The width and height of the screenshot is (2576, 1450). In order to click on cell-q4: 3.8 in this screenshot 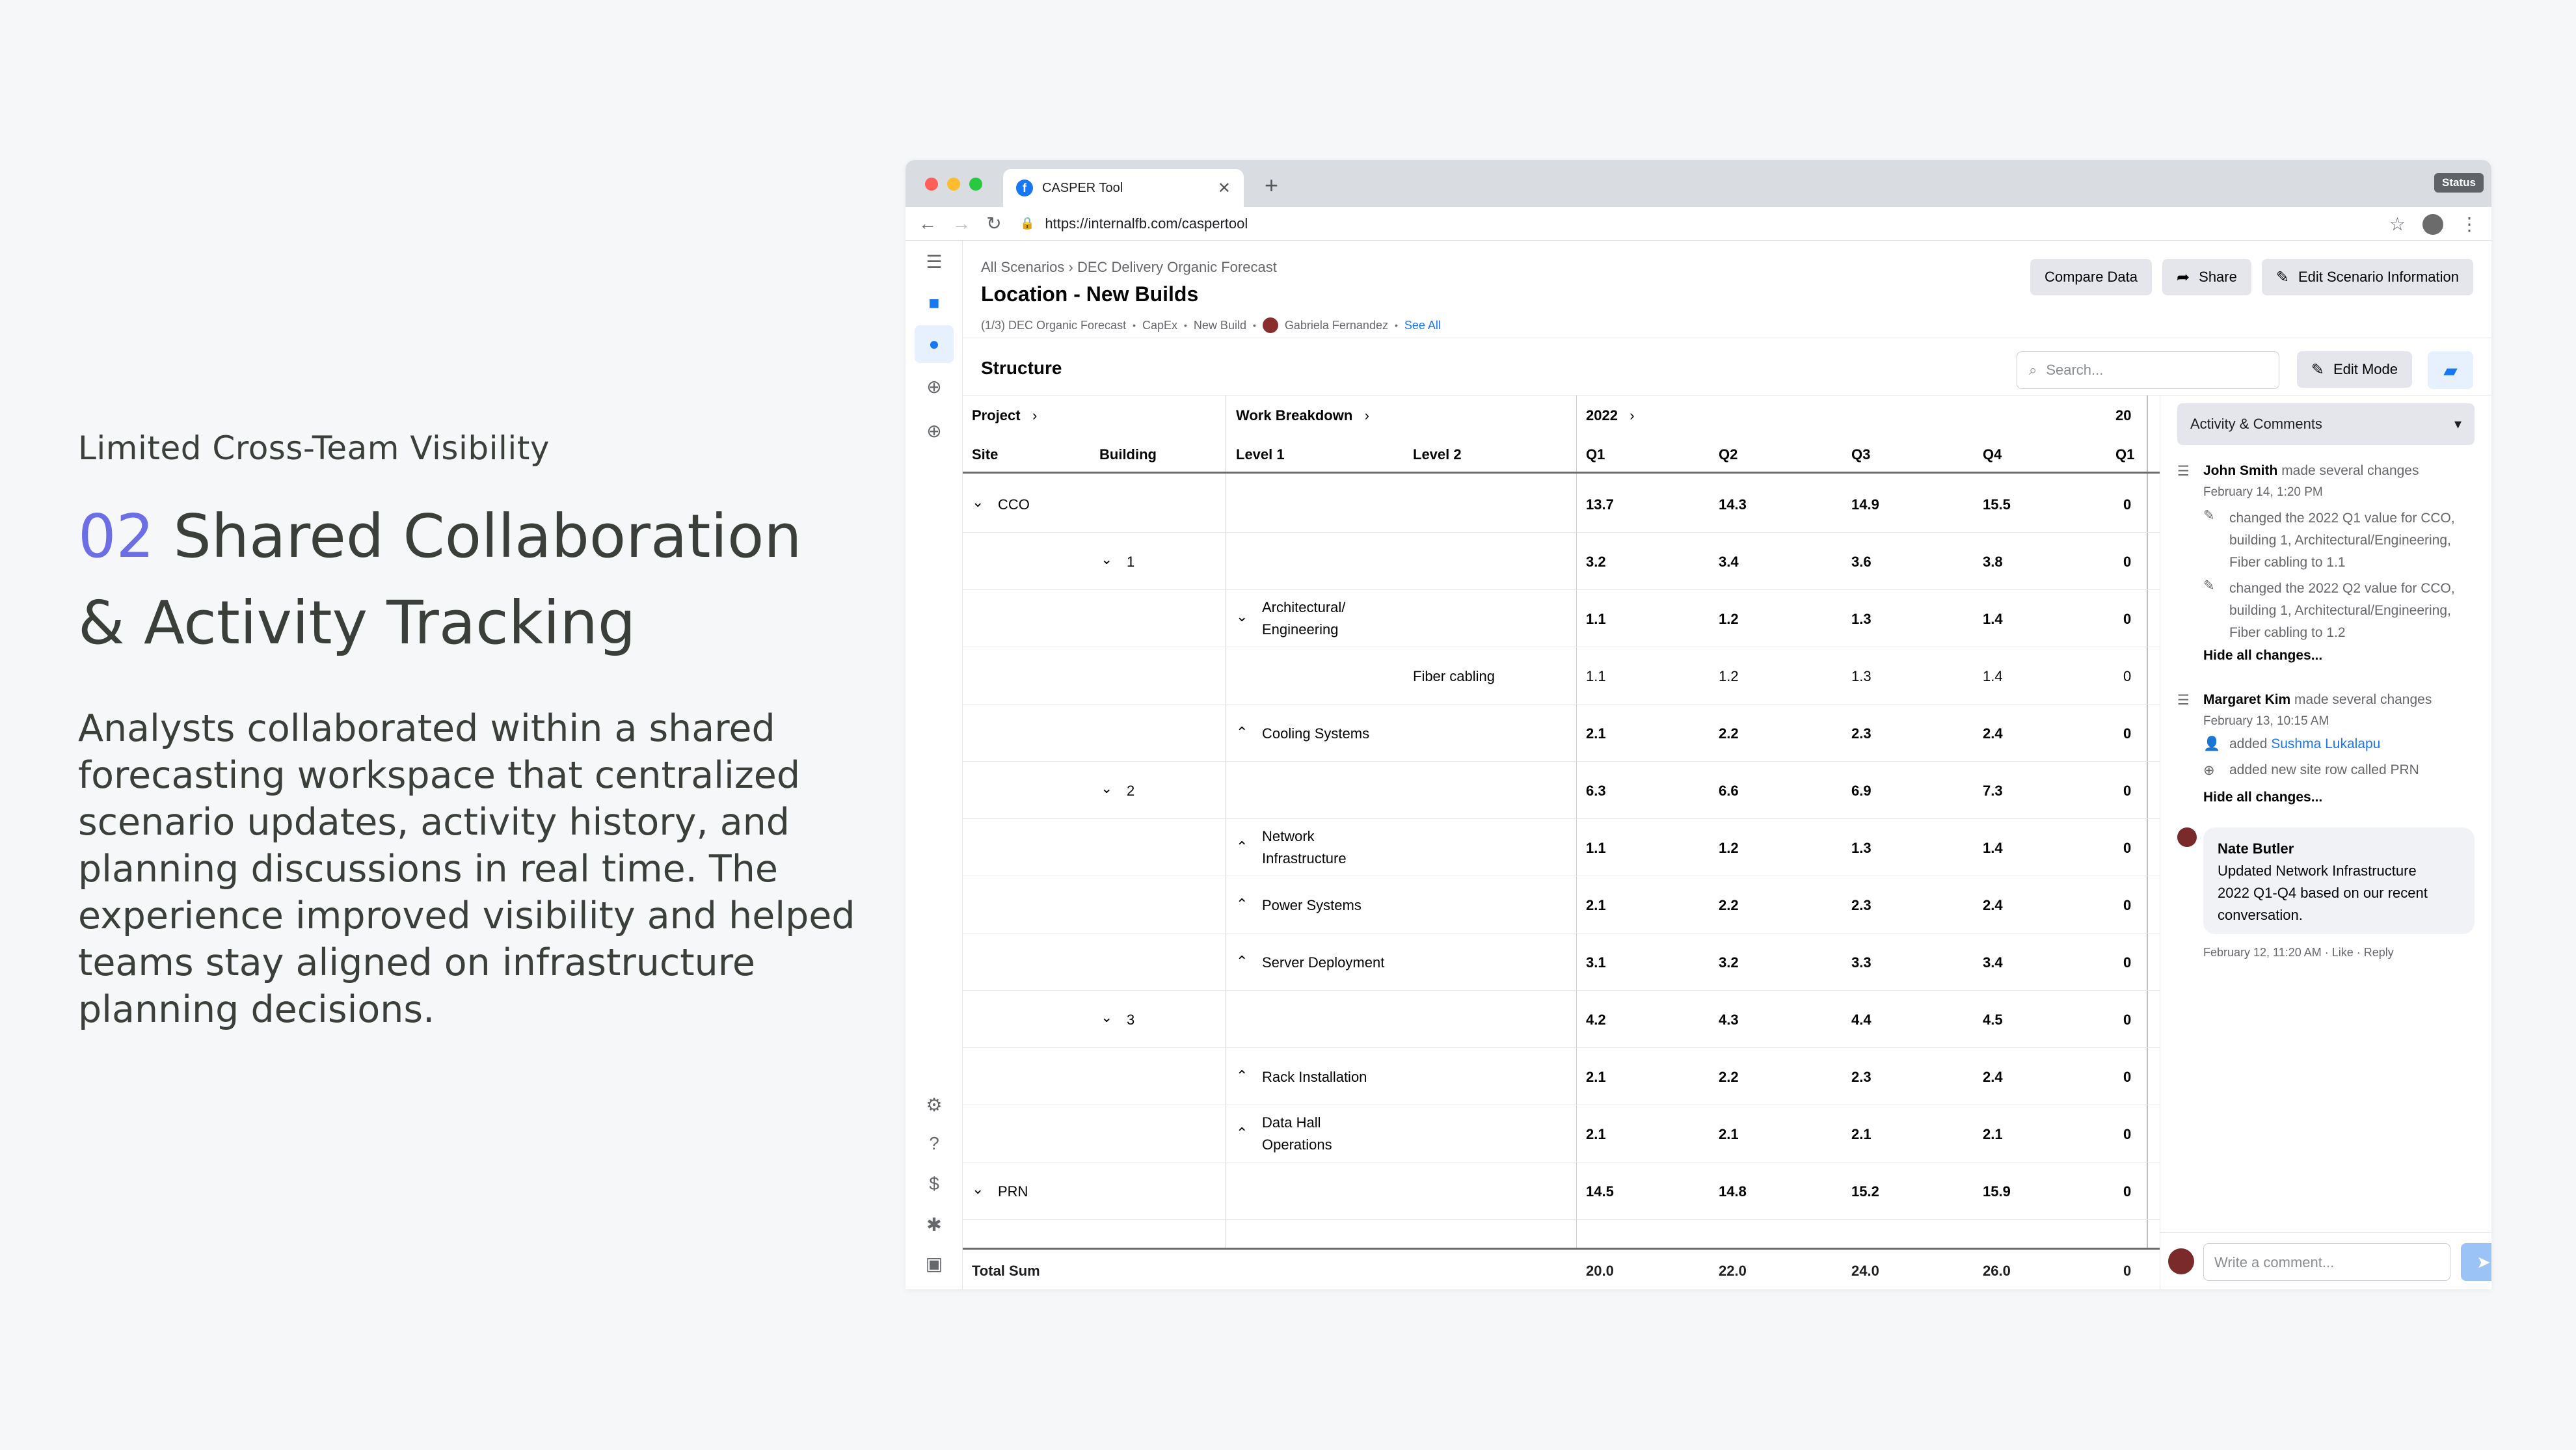, I will do `click(1993, 562)`.